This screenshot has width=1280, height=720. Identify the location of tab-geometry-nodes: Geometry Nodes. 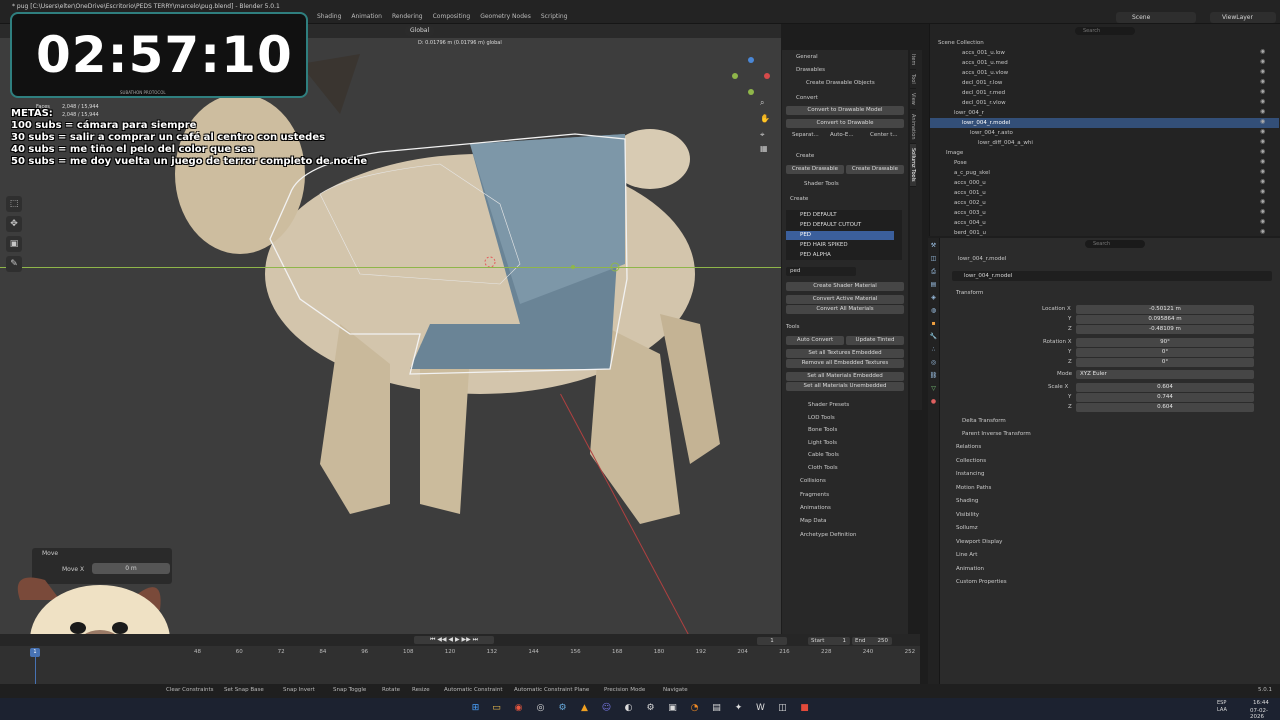
(505, 16).